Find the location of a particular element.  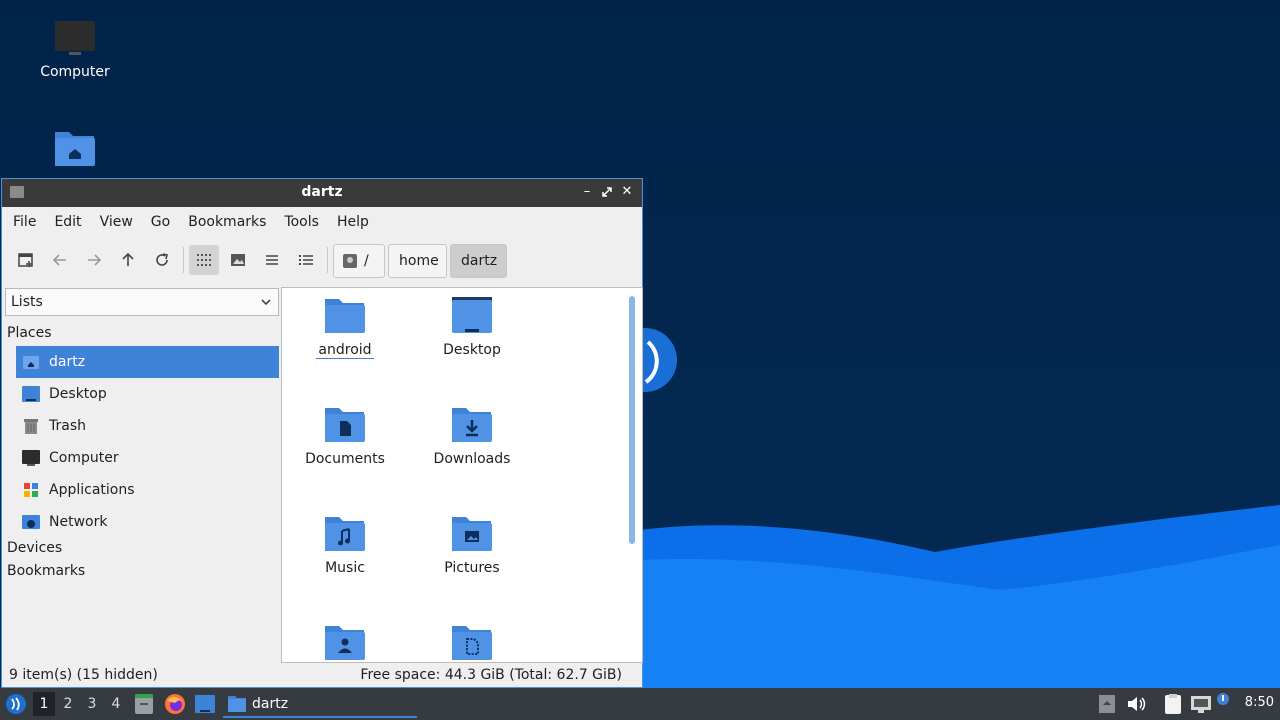

file-label: Documents is located at coordinates (345, 459).